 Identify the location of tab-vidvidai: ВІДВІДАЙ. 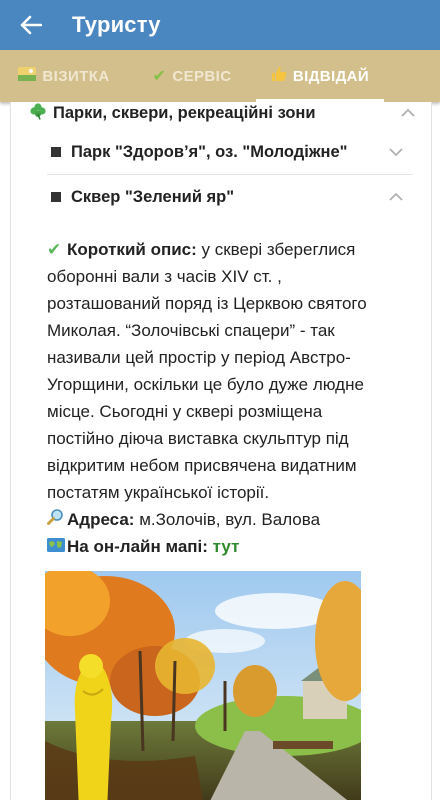
(320, 76).